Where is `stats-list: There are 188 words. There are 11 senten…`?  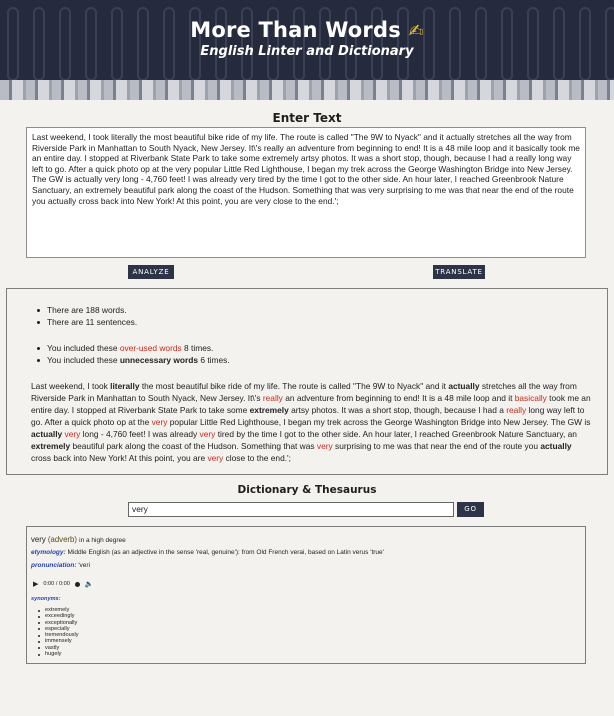 stats-list: There are 188 words. There are 11 senten… is located at coordinates (87, 316).